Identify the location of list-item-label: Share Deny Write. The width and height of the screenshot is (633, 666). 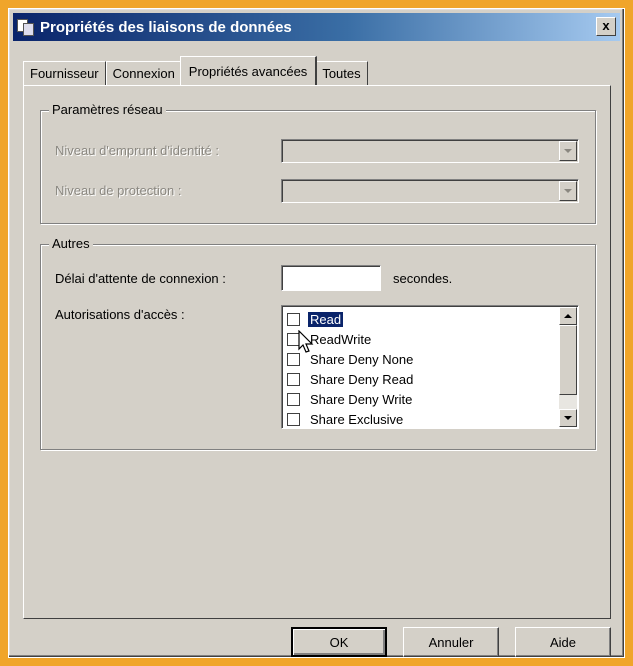
(361, 399).